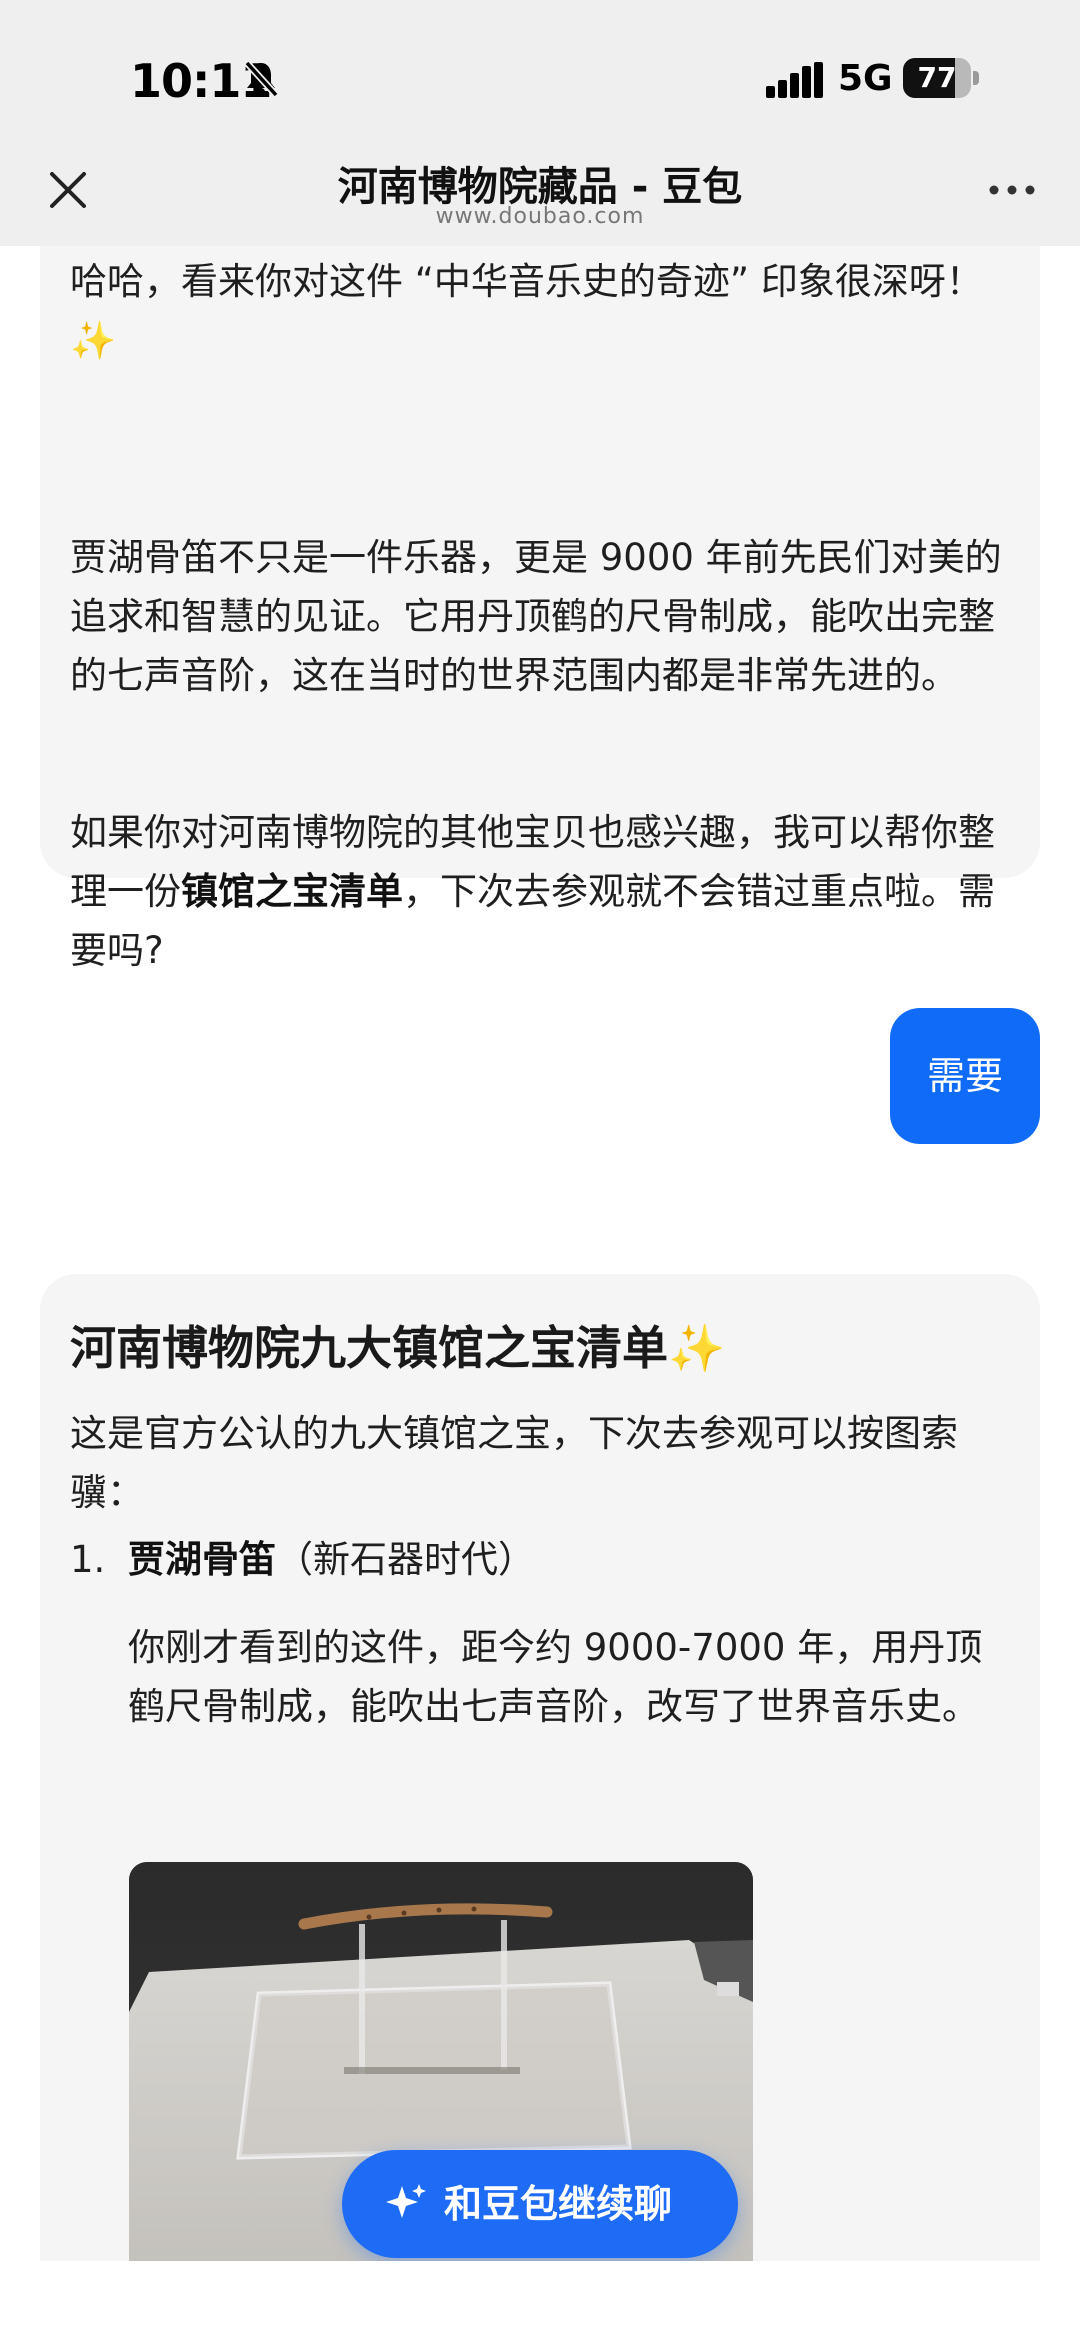  I want to click on list-item-number: 1., so click(88, 1559).